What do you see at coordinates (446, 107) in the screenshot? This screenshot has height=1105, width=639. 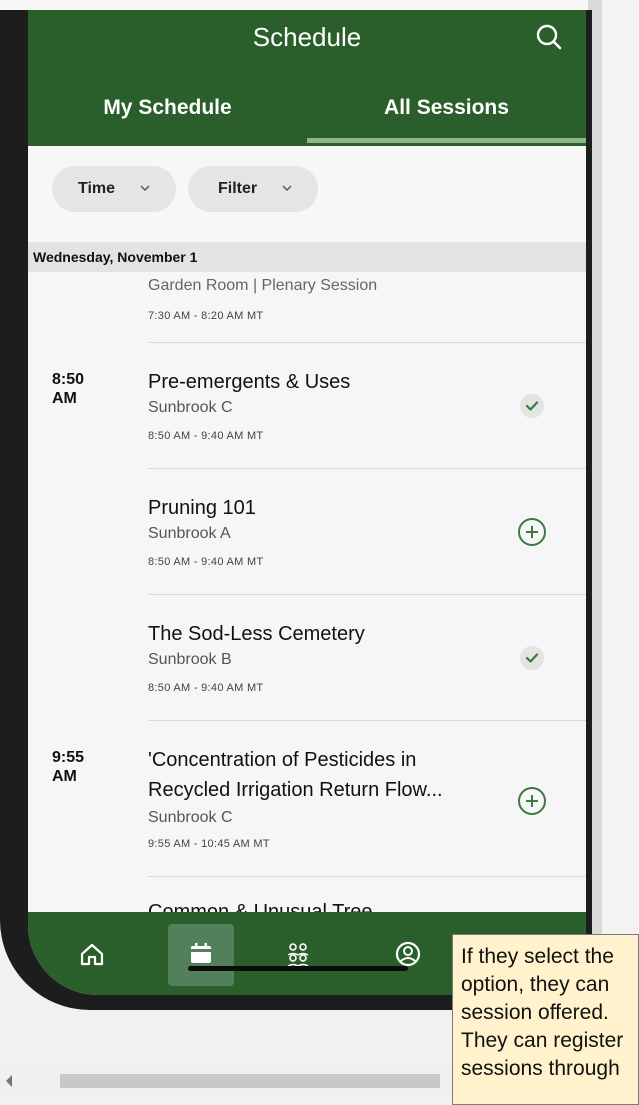 I see `tab-label: All Sessions` at bounding box center [446, 107].